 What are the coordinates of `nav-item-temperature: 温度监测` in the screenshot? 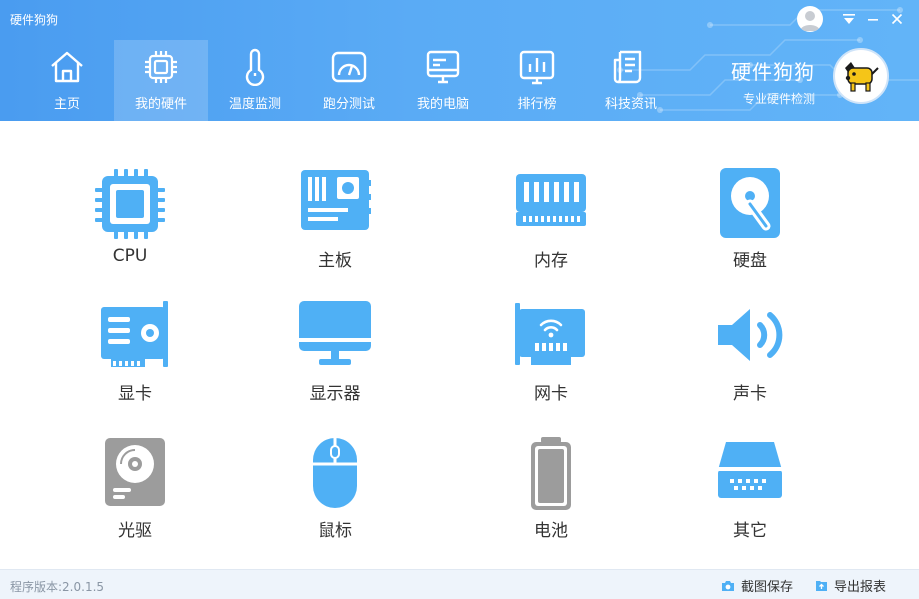 It's located at (255, 80).